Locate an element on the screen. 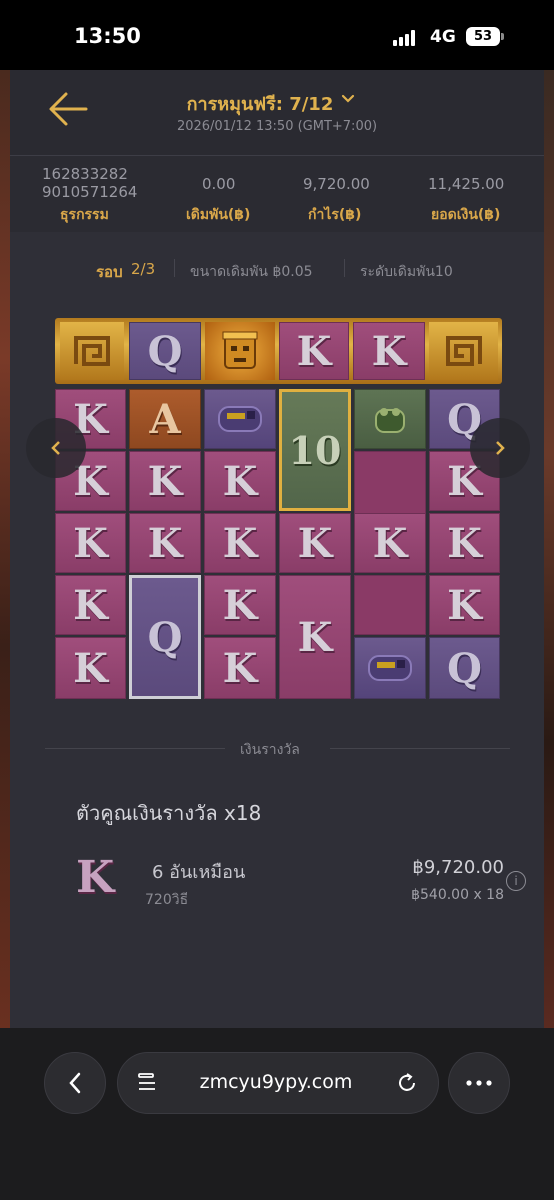  back-arrow-icon is located at coordinates (68, 109).